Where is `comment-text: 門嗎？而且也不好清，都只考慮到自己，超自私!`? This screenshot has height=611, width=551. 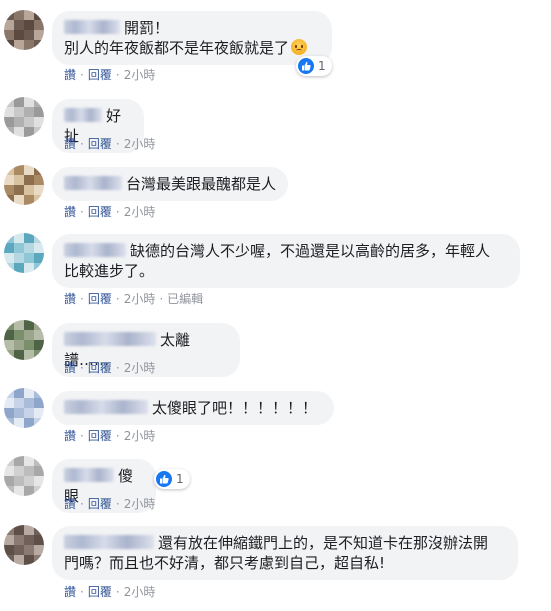 comment-text: 門嗎？而且也不好清，都只考慮到自己，超自私! is located at coordinates (225, 563).